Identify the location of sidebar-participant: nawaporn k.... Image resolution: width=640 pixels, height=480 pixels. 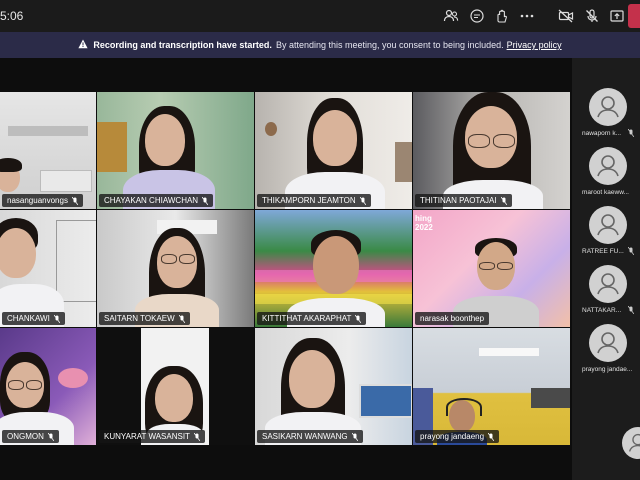
(606, 117).